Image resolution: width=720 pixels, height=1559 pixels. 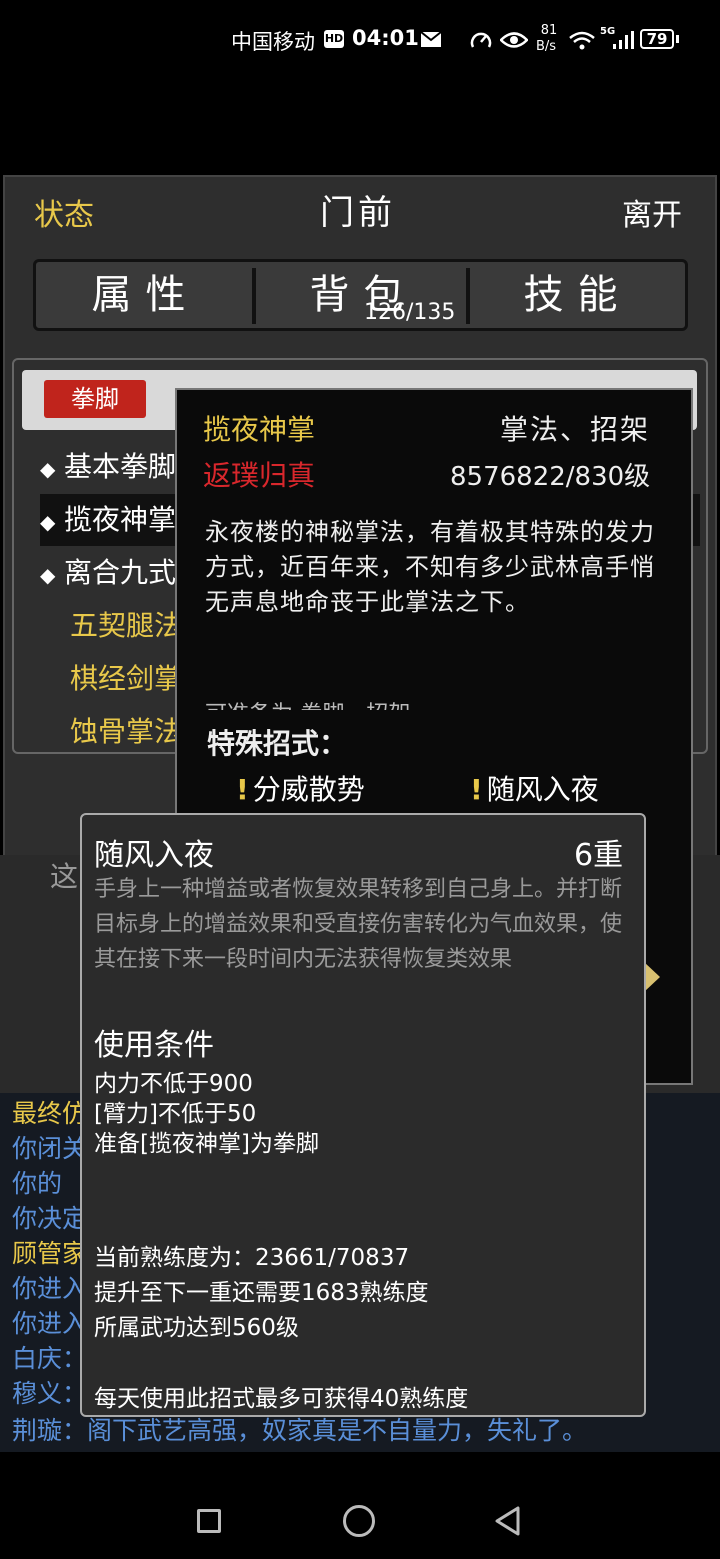 I want to click on battery-tip, so click(x=677, y=39).